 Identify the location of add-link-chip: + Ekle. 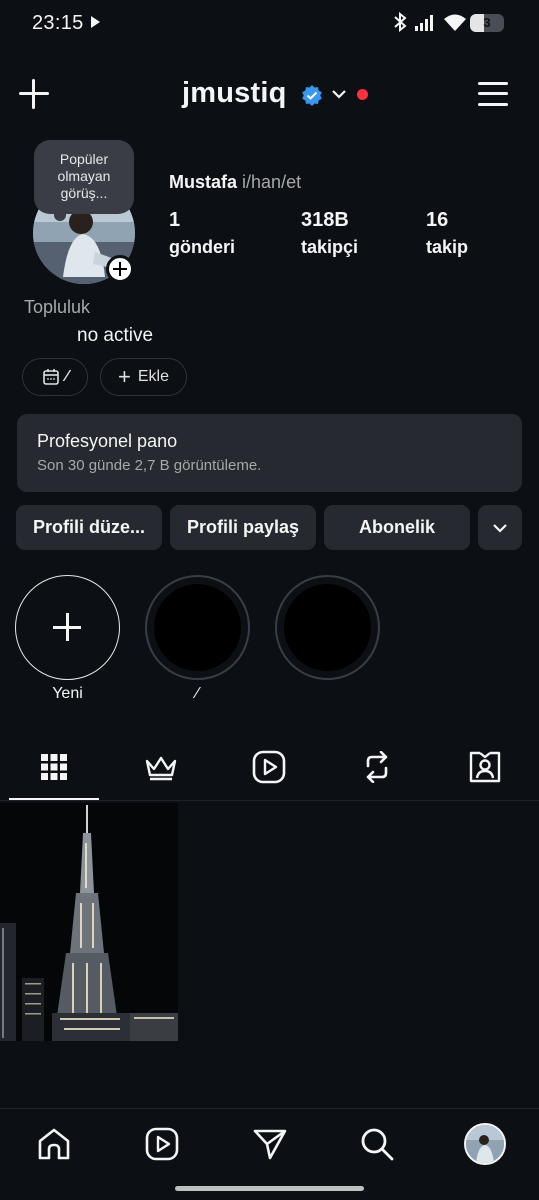
(143, 377).